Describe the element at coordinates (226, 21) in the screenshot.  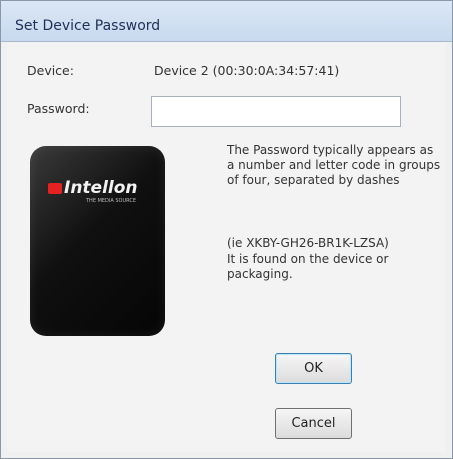
I see `title-bar: Set Device Password` at that location.